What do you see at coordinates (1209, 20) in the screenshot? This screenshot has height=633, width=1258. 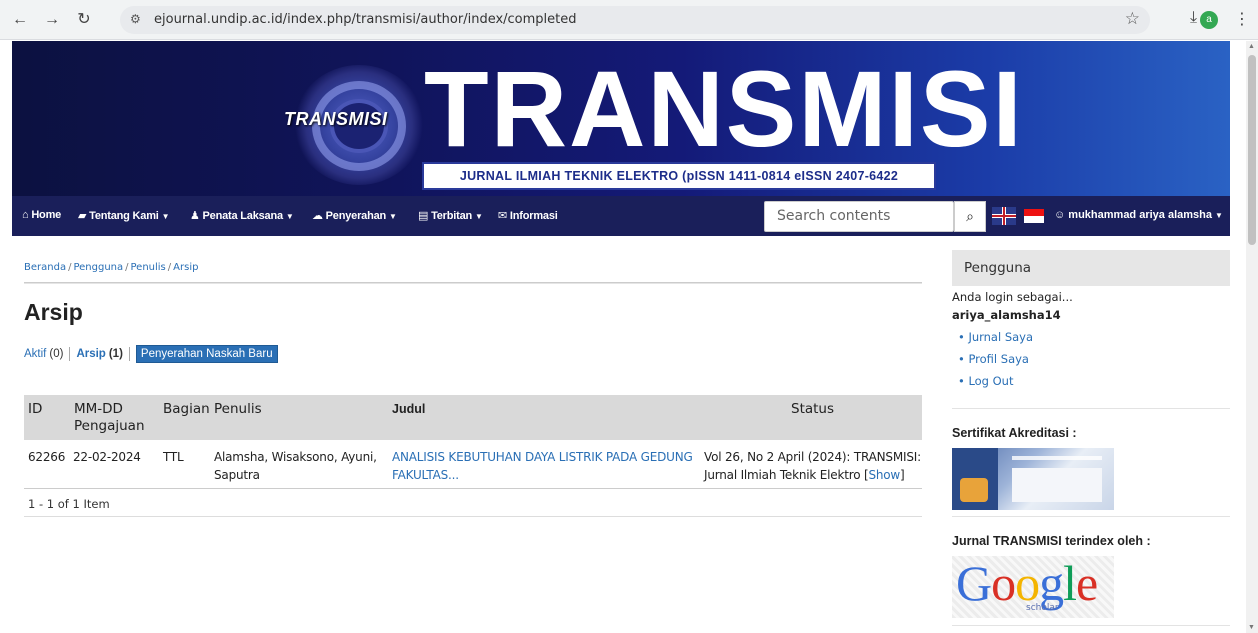 I see `profile-avatar: a` at bounding box center [1209, 20].